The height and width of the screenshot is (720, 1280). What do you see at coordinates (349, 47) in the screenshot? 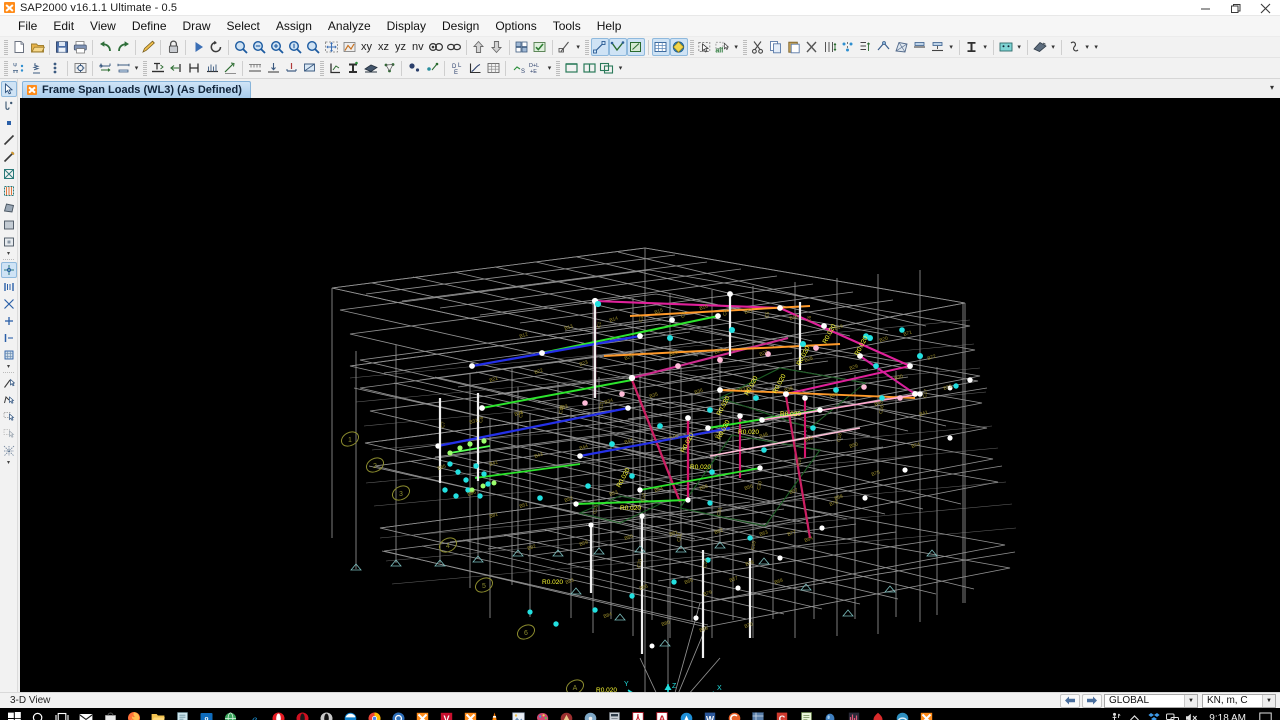
I see `set-display-options-icon` at bounding box center [349, 47].